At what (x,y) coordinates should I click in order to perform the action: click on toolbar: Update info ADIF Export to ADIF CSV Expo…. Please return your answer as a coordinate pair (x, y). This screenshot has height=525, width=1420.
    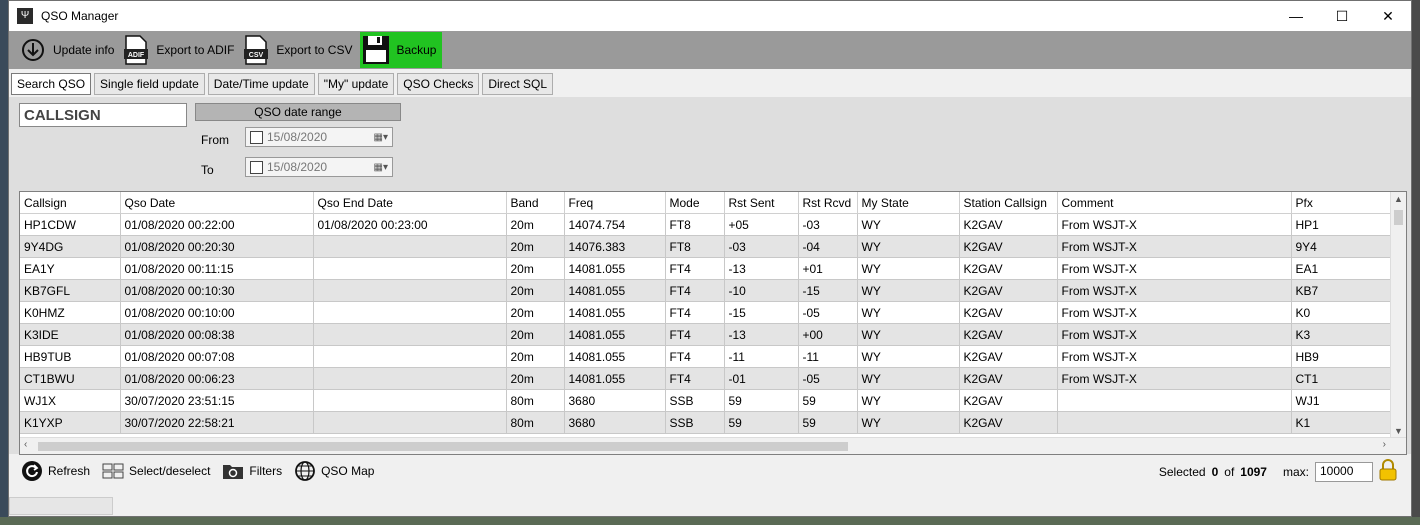
    Looking at the image, I should click on (710, 50).